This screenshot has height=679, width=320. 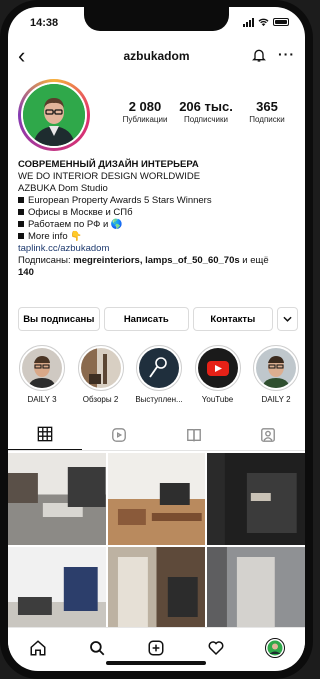 I want to click on bio-line: WE DO INTERIOR DESIGN WORLDWIDE, so click(x=109, y=176).